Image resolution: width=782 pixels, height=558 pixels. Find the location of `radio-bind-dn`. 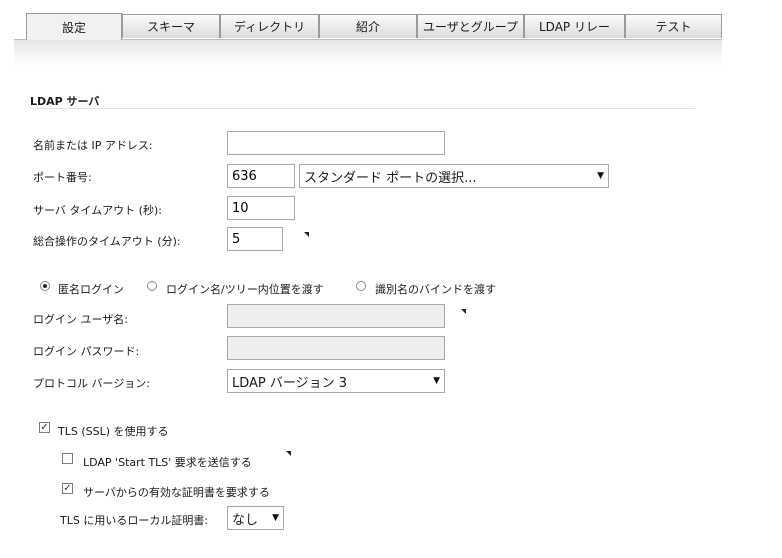

radio-bind-dn is located at coordinates (361, 286).